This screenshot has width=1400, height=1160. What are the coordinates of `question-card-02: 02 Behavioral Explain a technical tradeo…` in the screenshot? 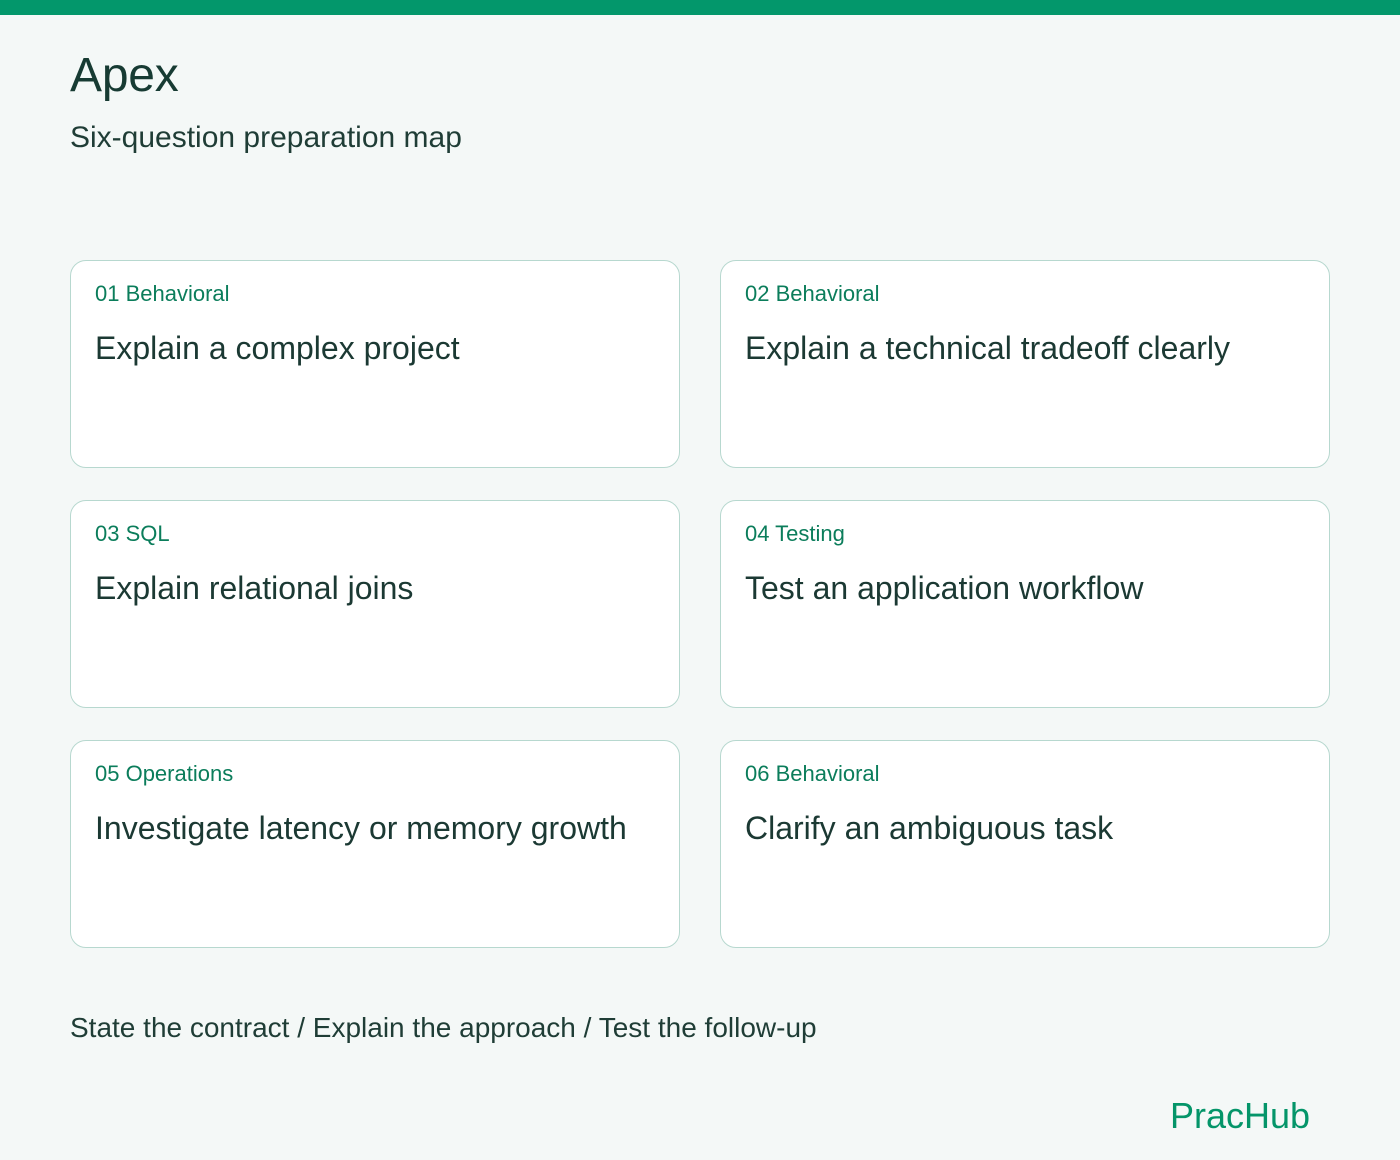 It's located at (1025, 364).